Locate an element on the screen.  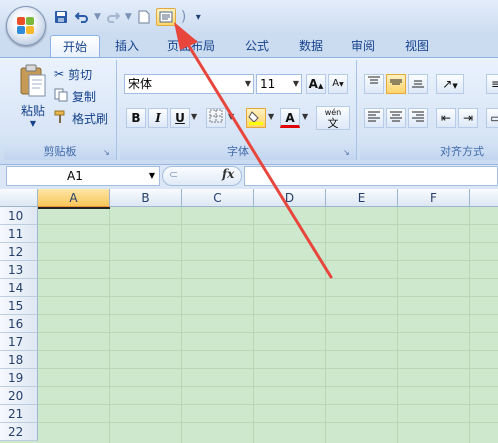
office-button is located at coordinates (26, 26).